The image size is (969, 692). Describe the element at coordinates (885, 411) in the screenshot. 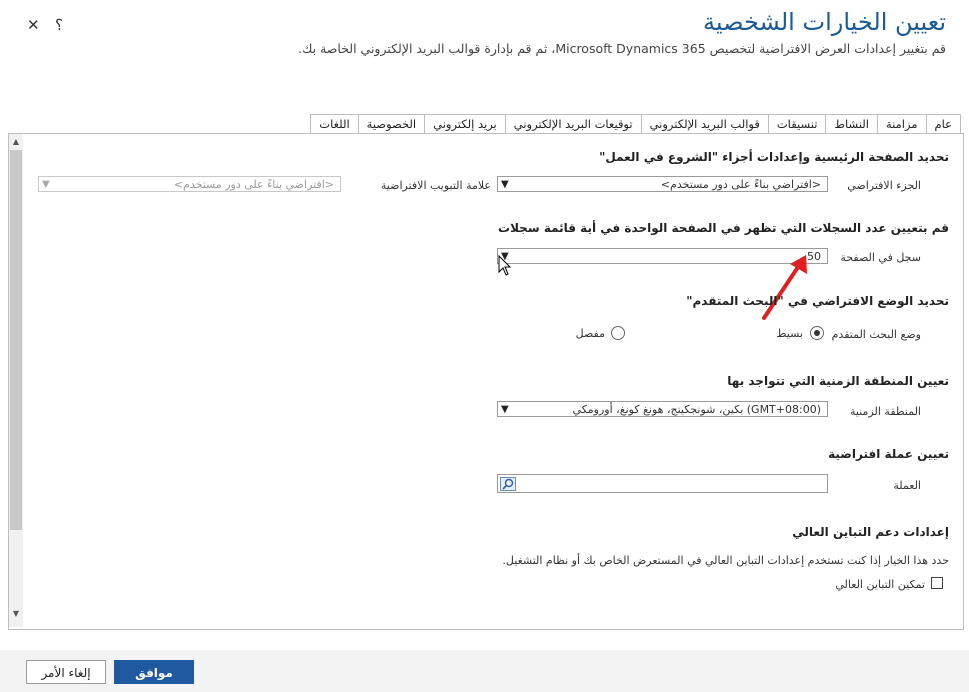

I see `timezone-label: المنطقة الزمنية` at that location.